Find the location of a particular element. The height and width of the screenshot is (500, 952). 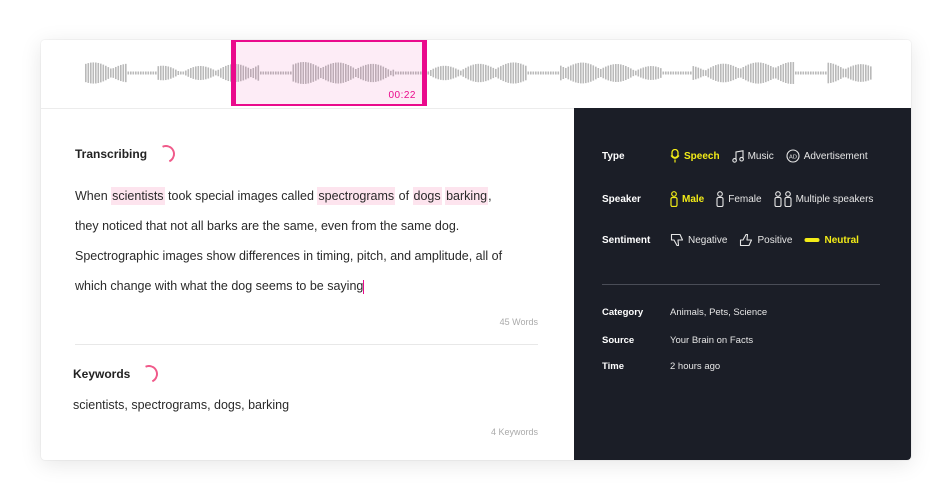

sentiment-option-positive: Positive is located at coordinates (765, 240).